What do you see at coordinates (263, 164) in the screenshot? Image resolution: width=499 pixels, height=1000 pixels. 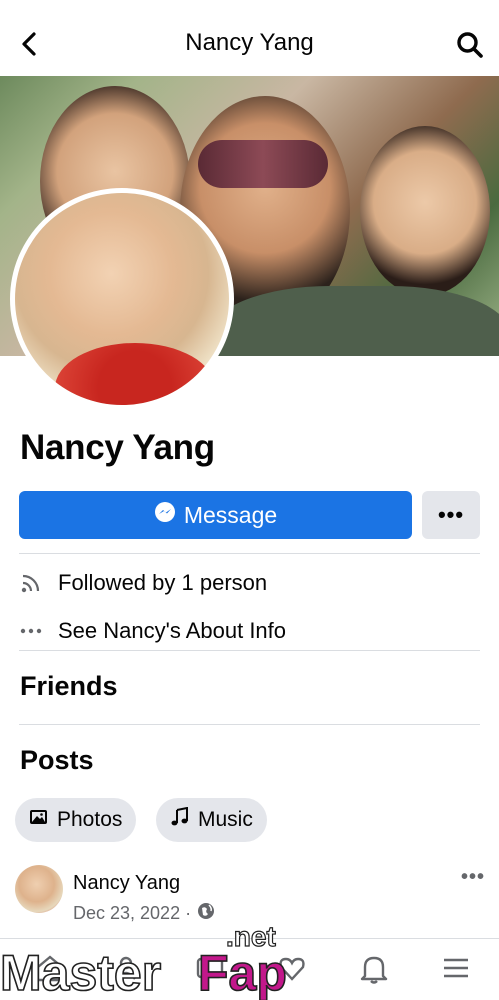 I see `cover-sunglasses` at bounding box center [263, 164].